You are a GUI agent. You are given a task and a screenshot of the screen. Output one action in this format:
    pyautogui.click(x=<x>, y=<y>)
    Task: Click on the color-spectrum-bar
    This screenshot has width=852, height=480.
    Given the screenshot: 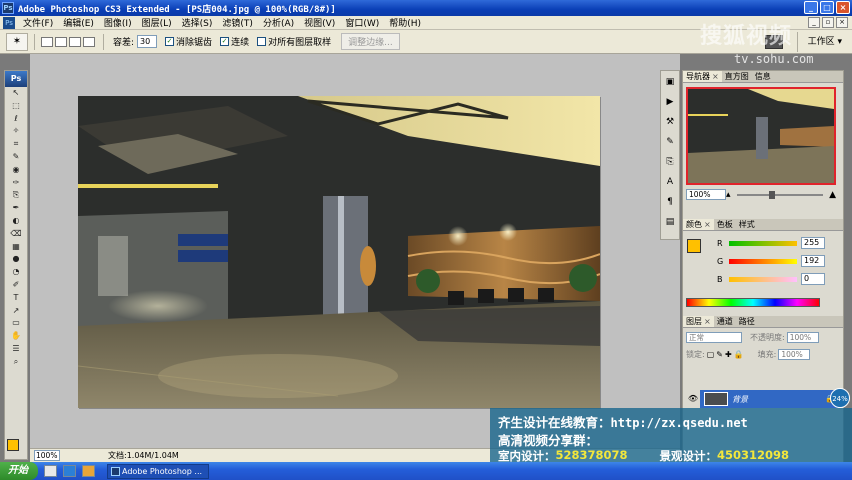 What is the action you would take?
    pyautogui.click(x=753, y=302)
    